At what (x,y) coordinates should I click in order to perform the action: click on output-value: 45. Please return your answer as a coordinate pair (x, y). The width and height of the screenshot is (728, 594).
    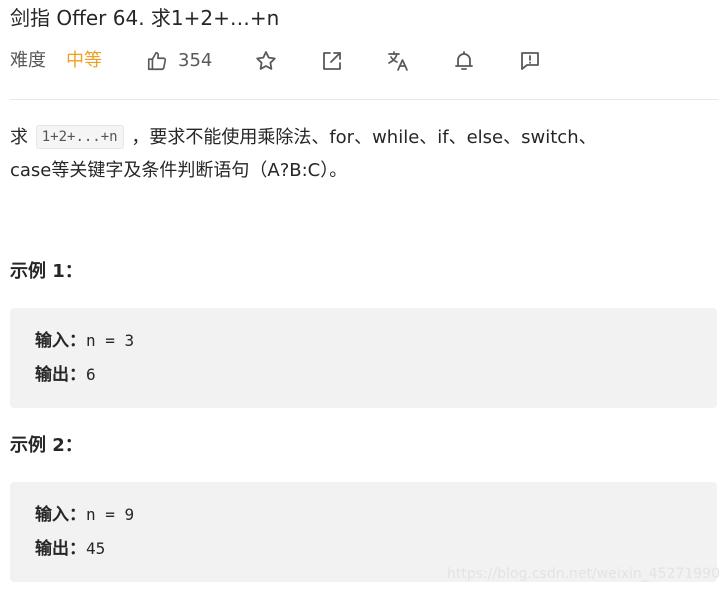
    Looking at the image, I should click on (96, 548).